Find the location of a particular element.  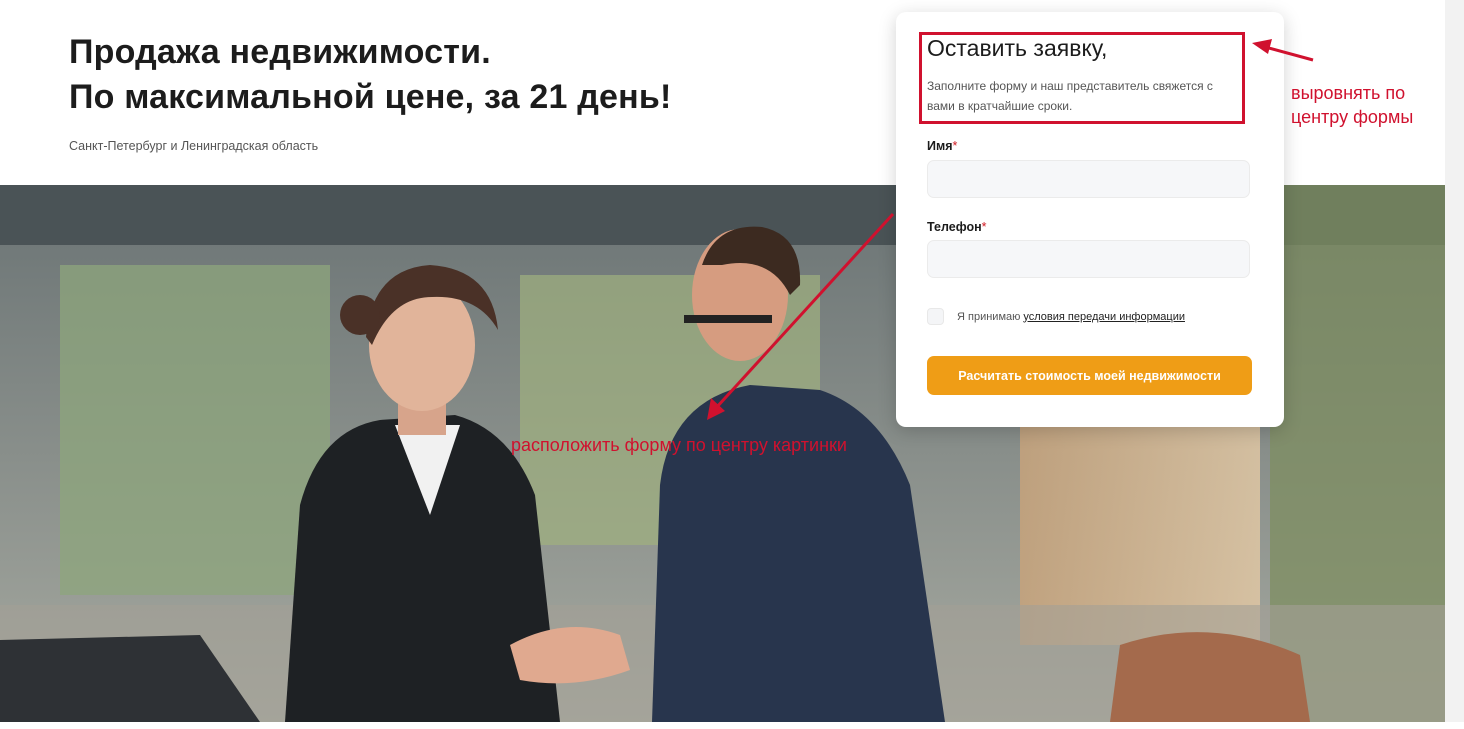

name-label-text: Имя is located at coordinates (940, 146).